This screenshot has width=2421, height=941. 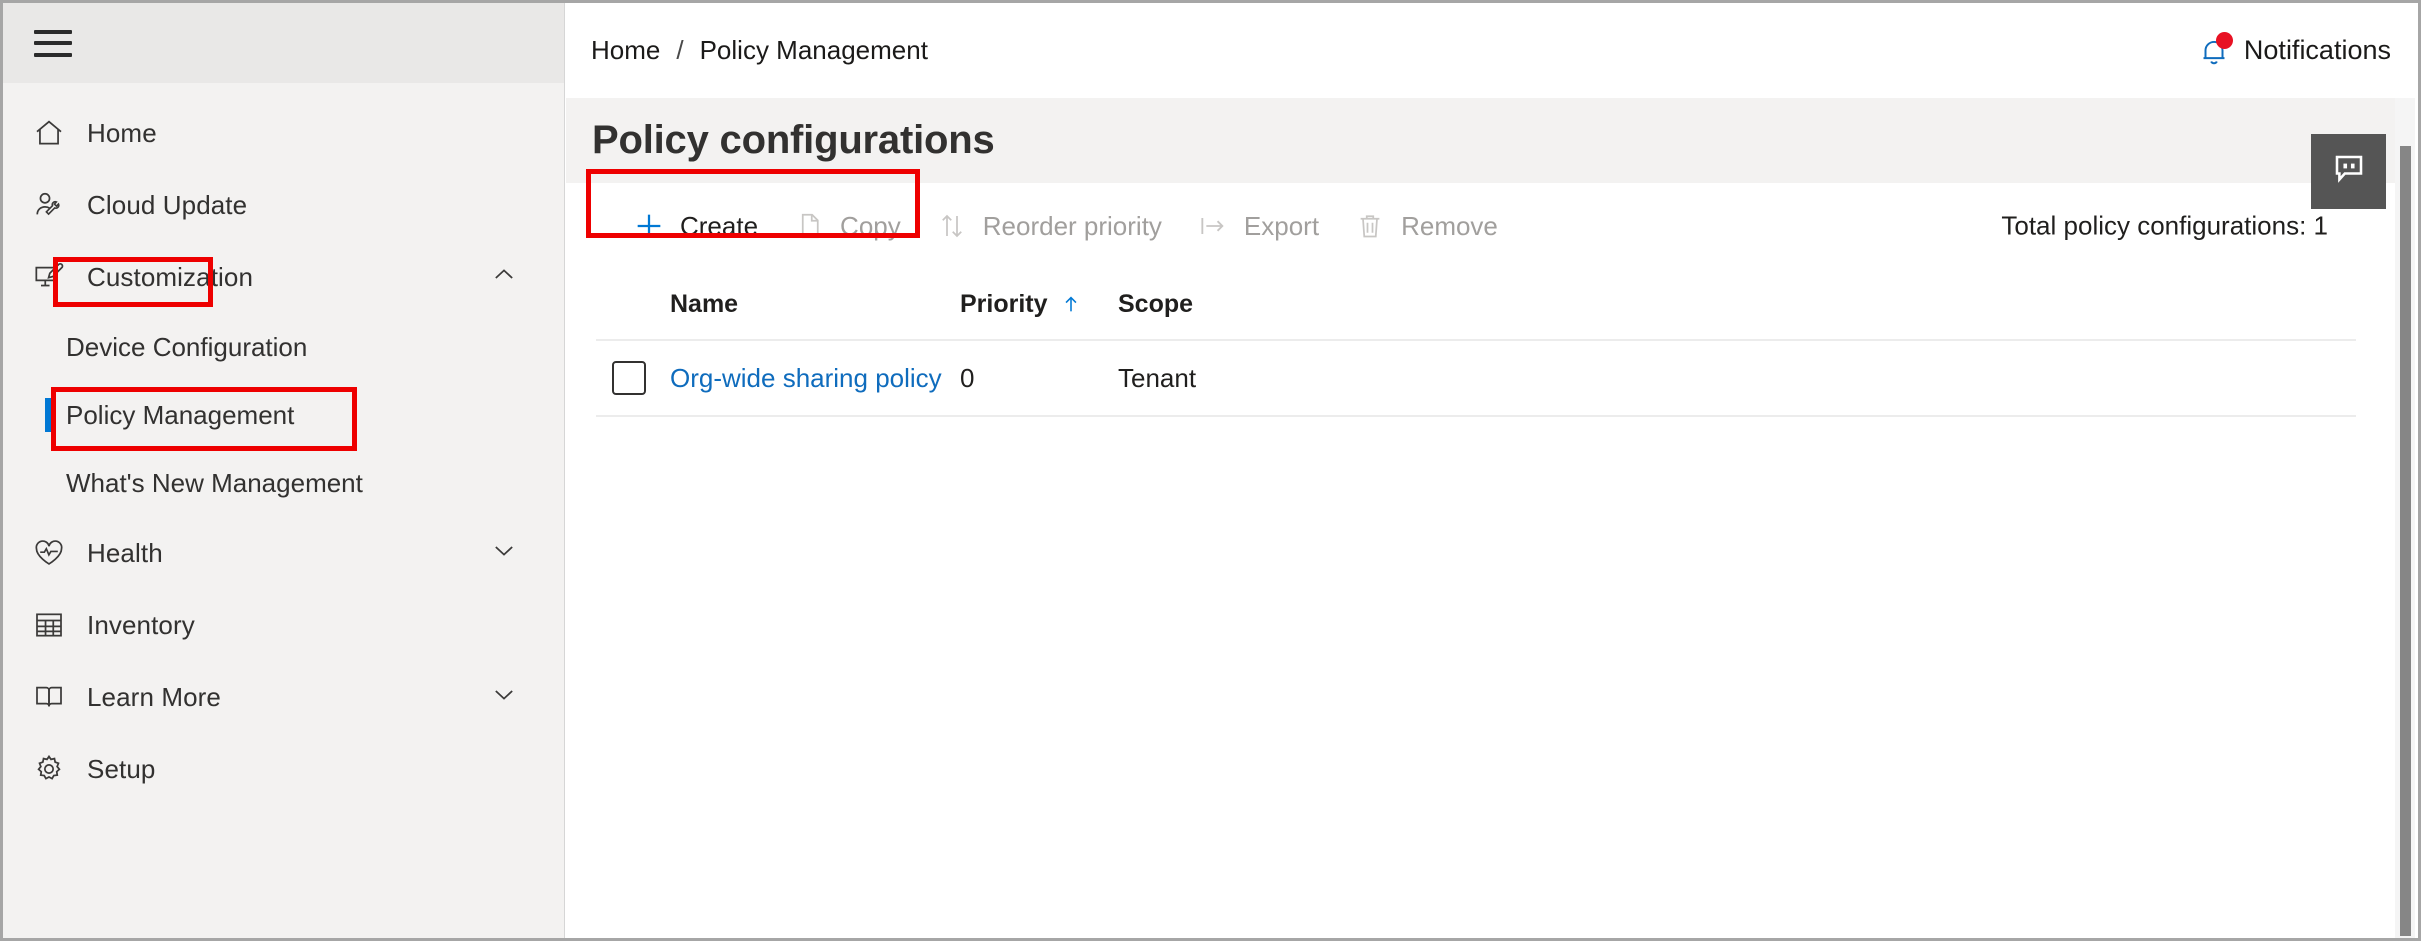 What do you see at coordinates (283, 205) in the screenshot?
I see `sidebar-item-cloud-update: Cloud Update` at bounding box center [283, 205].